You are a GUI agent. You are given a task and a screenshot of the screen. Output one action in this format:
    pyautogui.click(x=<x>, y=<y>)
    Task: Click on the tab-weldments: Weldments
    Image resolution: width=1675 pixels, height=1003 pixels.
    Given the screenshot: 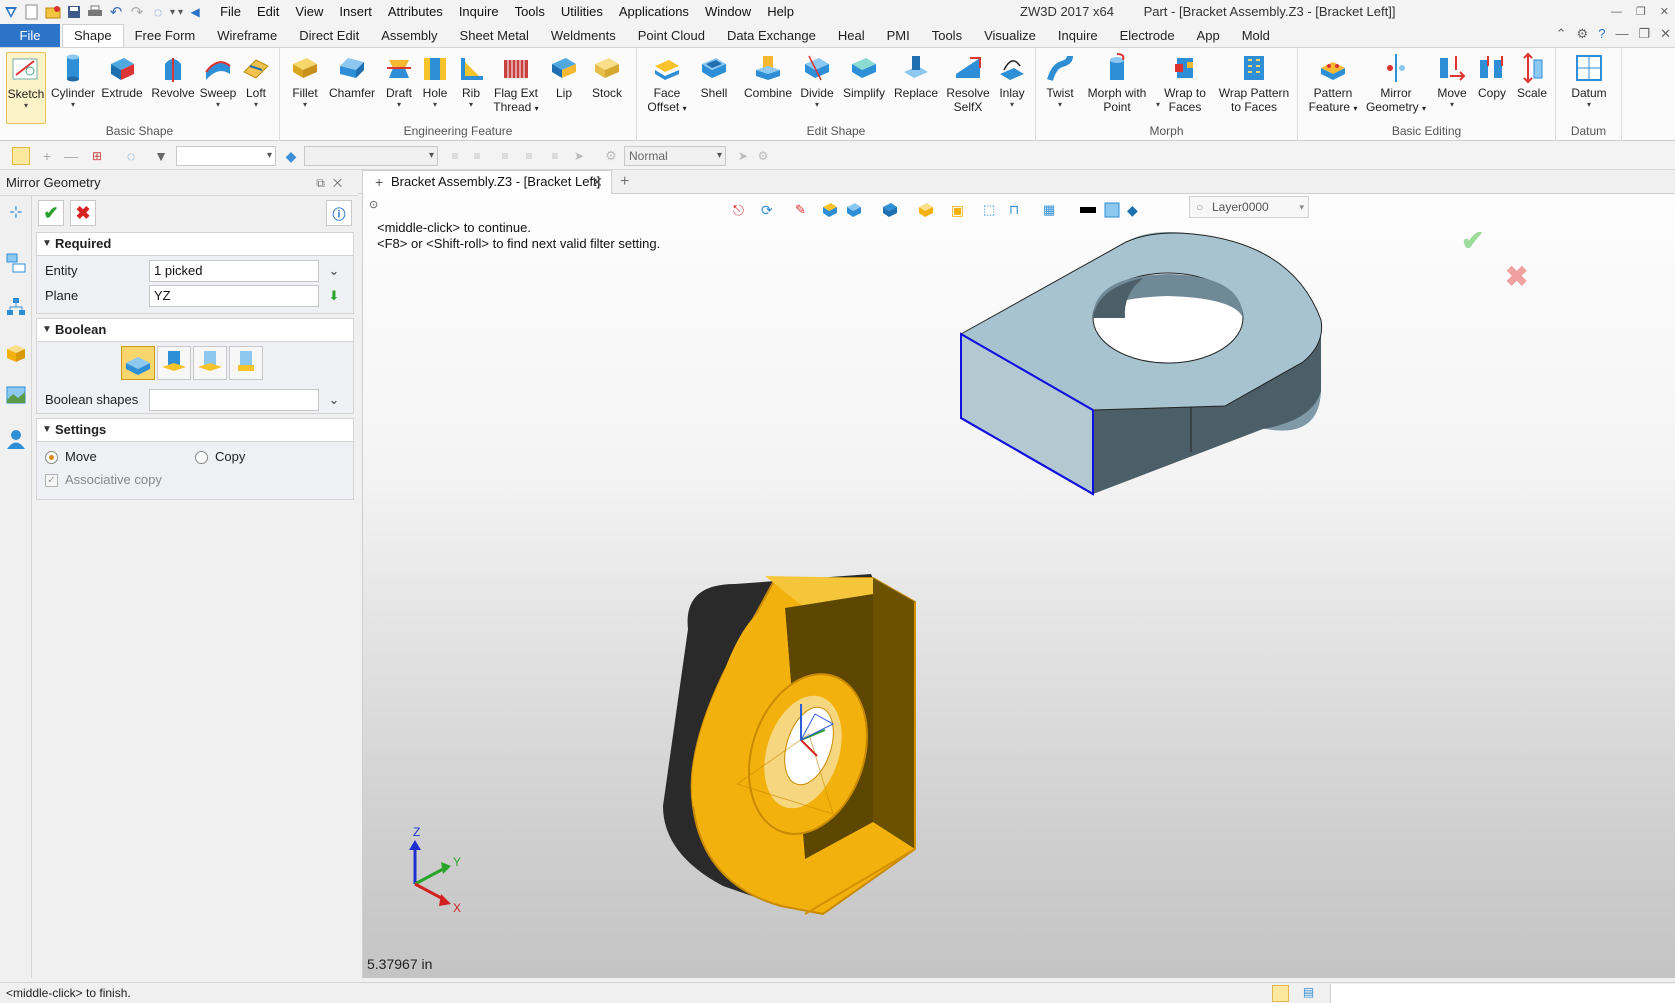 What is the action you would take?
    pyautogui.click(x=583, y=35)
    